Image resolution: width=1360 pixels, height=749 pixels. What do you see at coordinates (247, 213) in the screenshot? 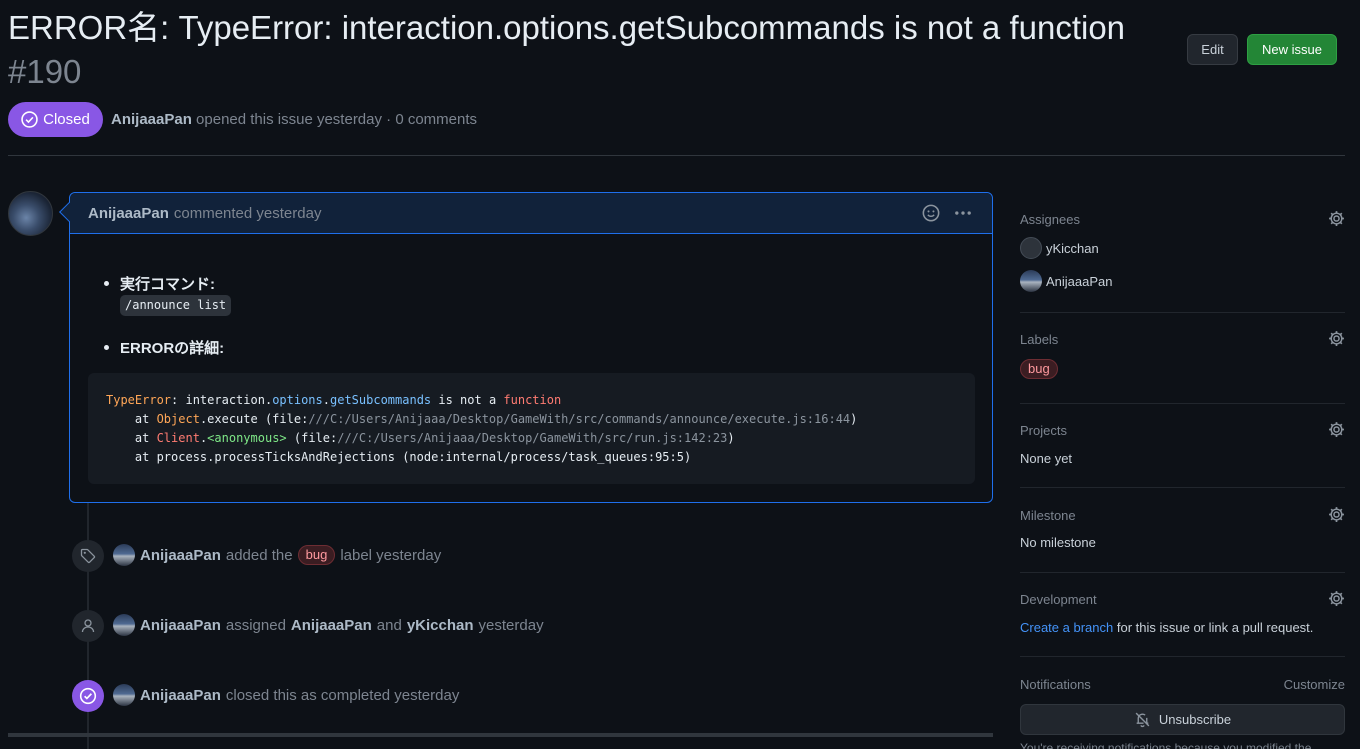
I see `comment-meta: commented yesterday` at bounding box center [247, 213].